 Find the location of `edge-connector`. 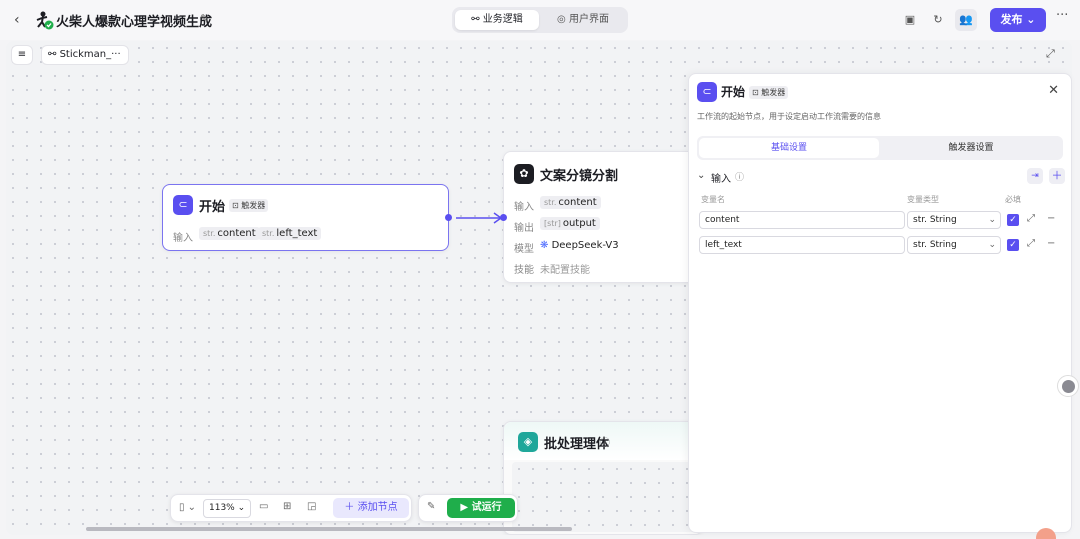

edge-connector is located at coordinates (479, 218).